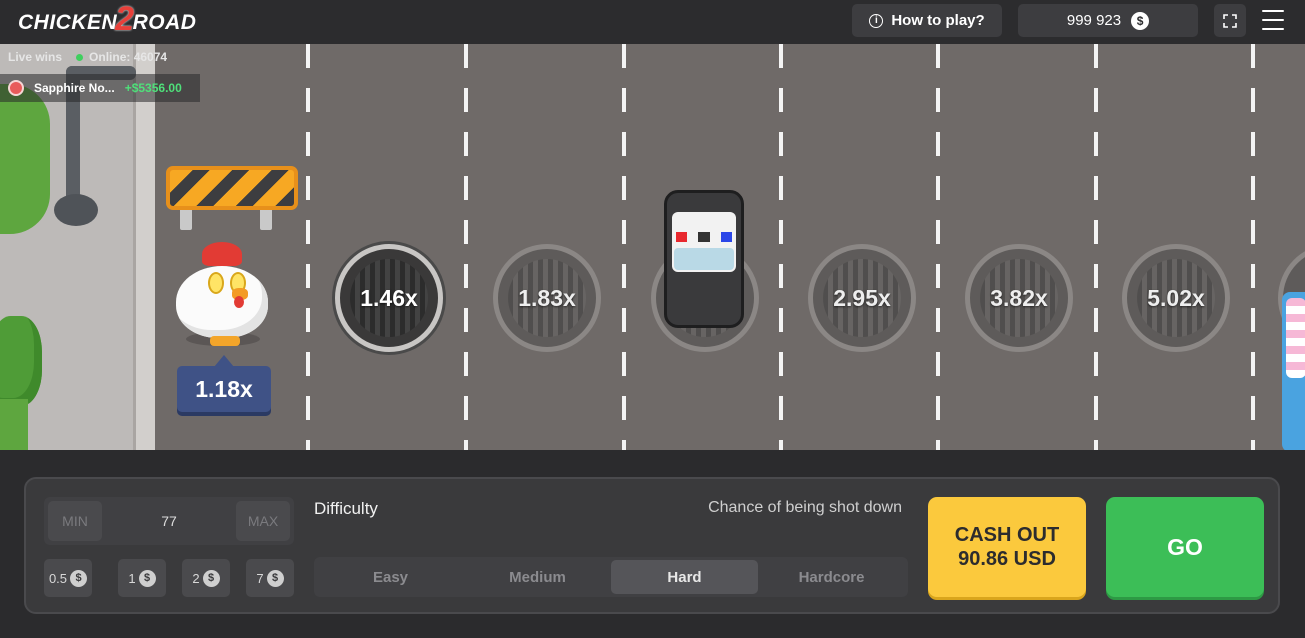 The image size is (1305, 638). What do you see at coordinates (652, 22) in the screenshot?
I see `top-bar: CHICKEN 2 ROAD i How to play? 999 923 $` at bounding box center [652, 22].